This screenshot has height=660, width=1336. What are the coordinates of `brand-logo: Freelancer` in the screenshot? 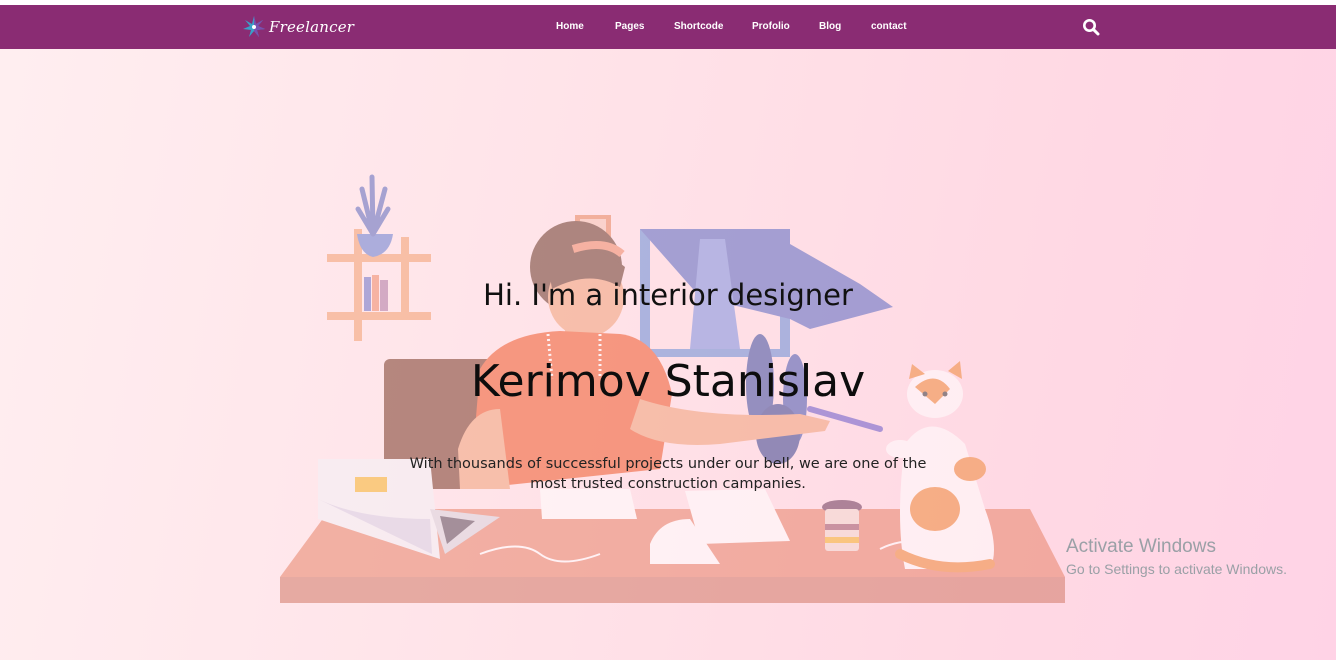 It's located at (297, 27).